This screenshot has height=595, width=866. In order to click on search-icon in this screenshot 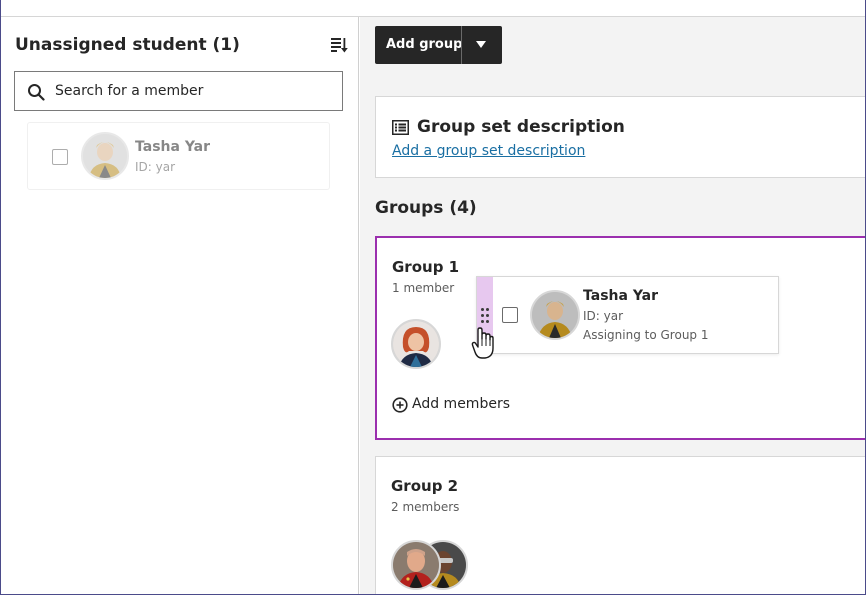, I will do `click(36, 92)`.